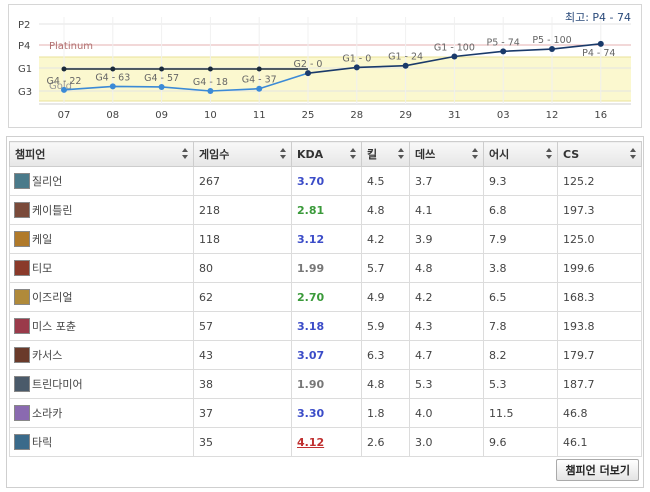  I want to click on x-axis-tick-label: 28, so click(356, 115).